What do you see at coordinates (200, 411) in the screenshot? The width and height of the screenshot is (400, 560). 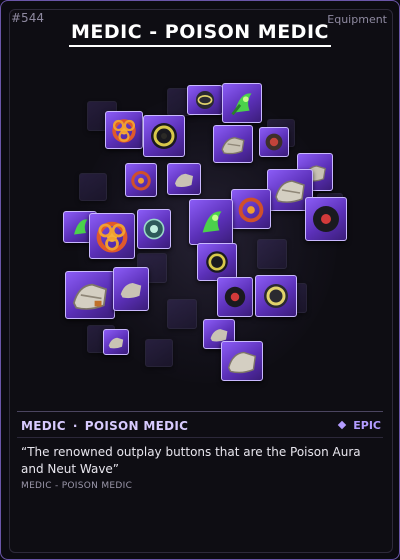 I see `footer-divider-top` at bounding box center [200, 411].